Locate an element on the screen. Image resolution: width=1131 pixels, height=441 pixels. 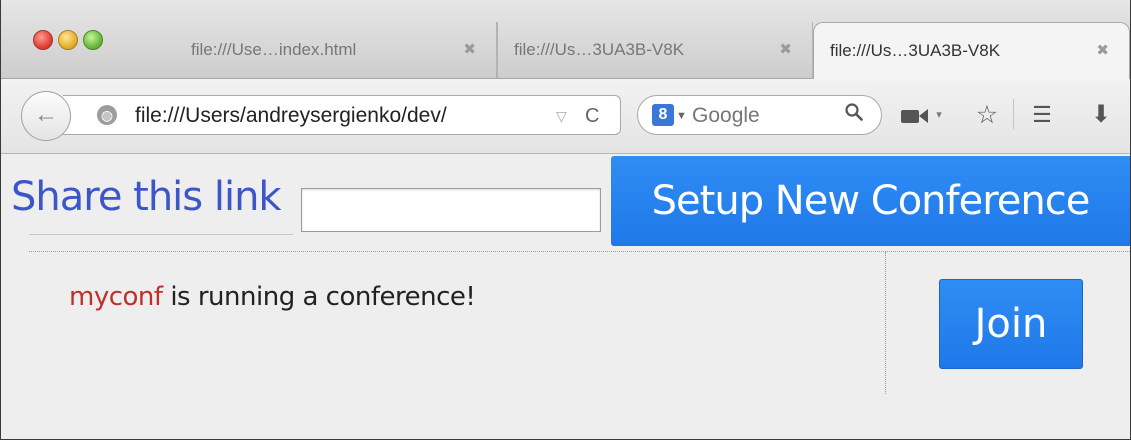
conference-status: myconf is running a conference! is located at coordinates (272, 297).